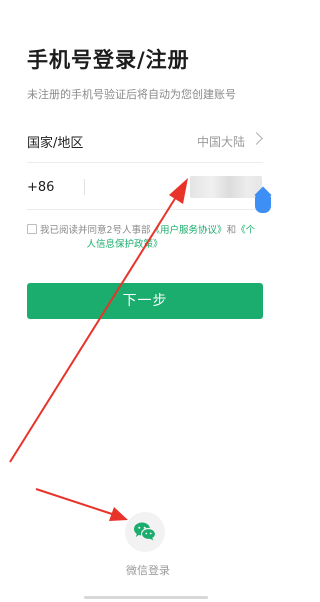 This screenshot has width=320, height=602. What do you see at coordinates (131, 94) in the screenshot?
I see `page-subtitle: 未注册的手机号验证后将自动为您创建账号` at bounding box center [131, 94].